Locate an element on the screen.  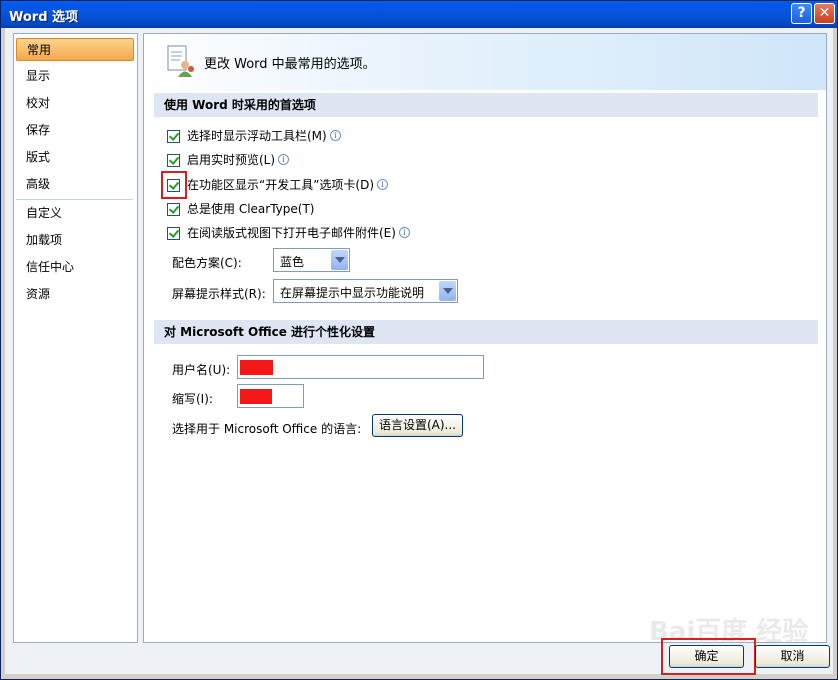
checkbox-email-attachments is located at coordinates (173, 233).